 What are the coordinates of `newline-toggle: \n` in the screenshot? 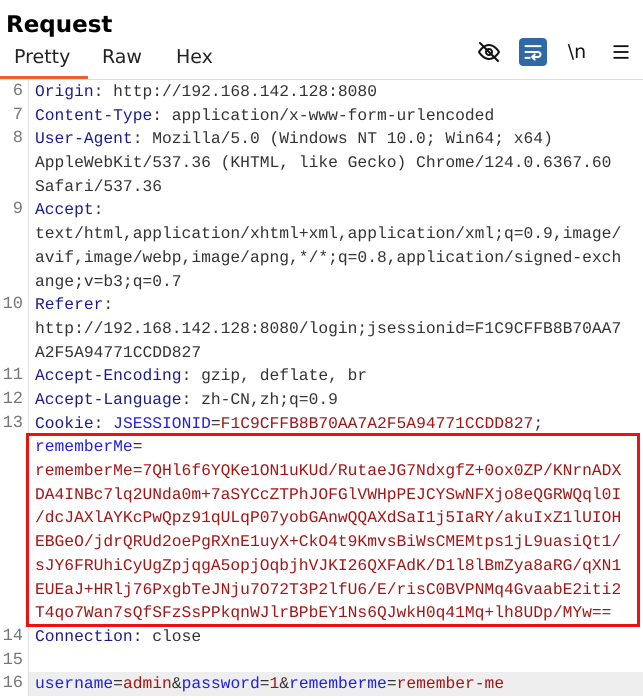 It's located at (577, 52).